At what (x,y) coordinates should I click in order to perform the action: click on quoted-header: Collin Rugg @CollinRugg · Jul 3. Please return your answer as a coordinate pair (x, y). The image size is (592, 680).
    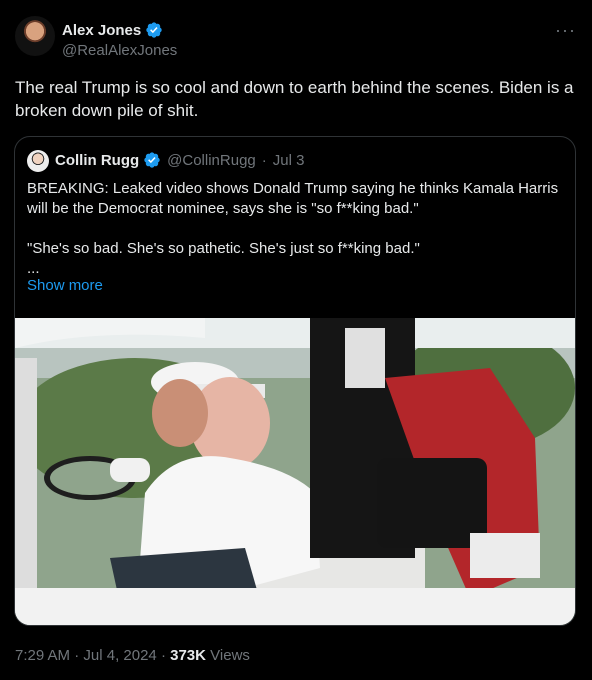
    Looking at the image, I should click on (179, 160).